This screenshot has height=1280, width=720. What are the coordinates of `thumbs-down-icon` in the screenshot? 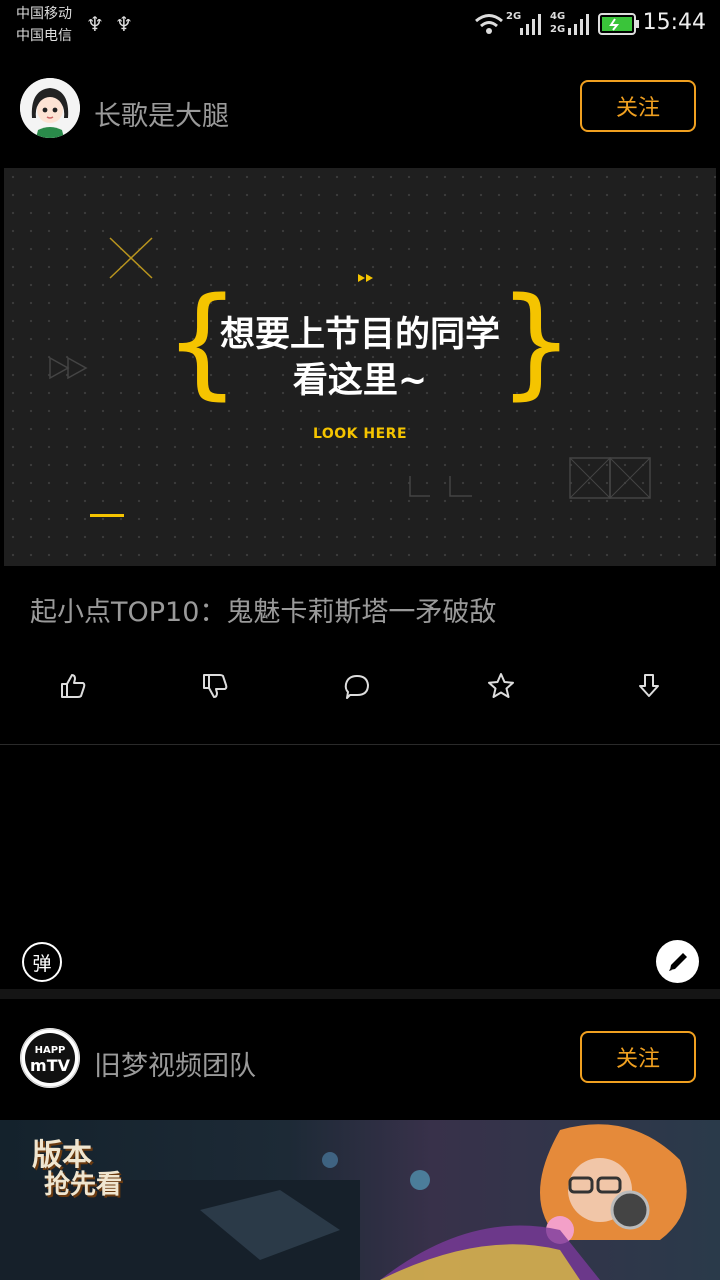 It's located at (215, 686).